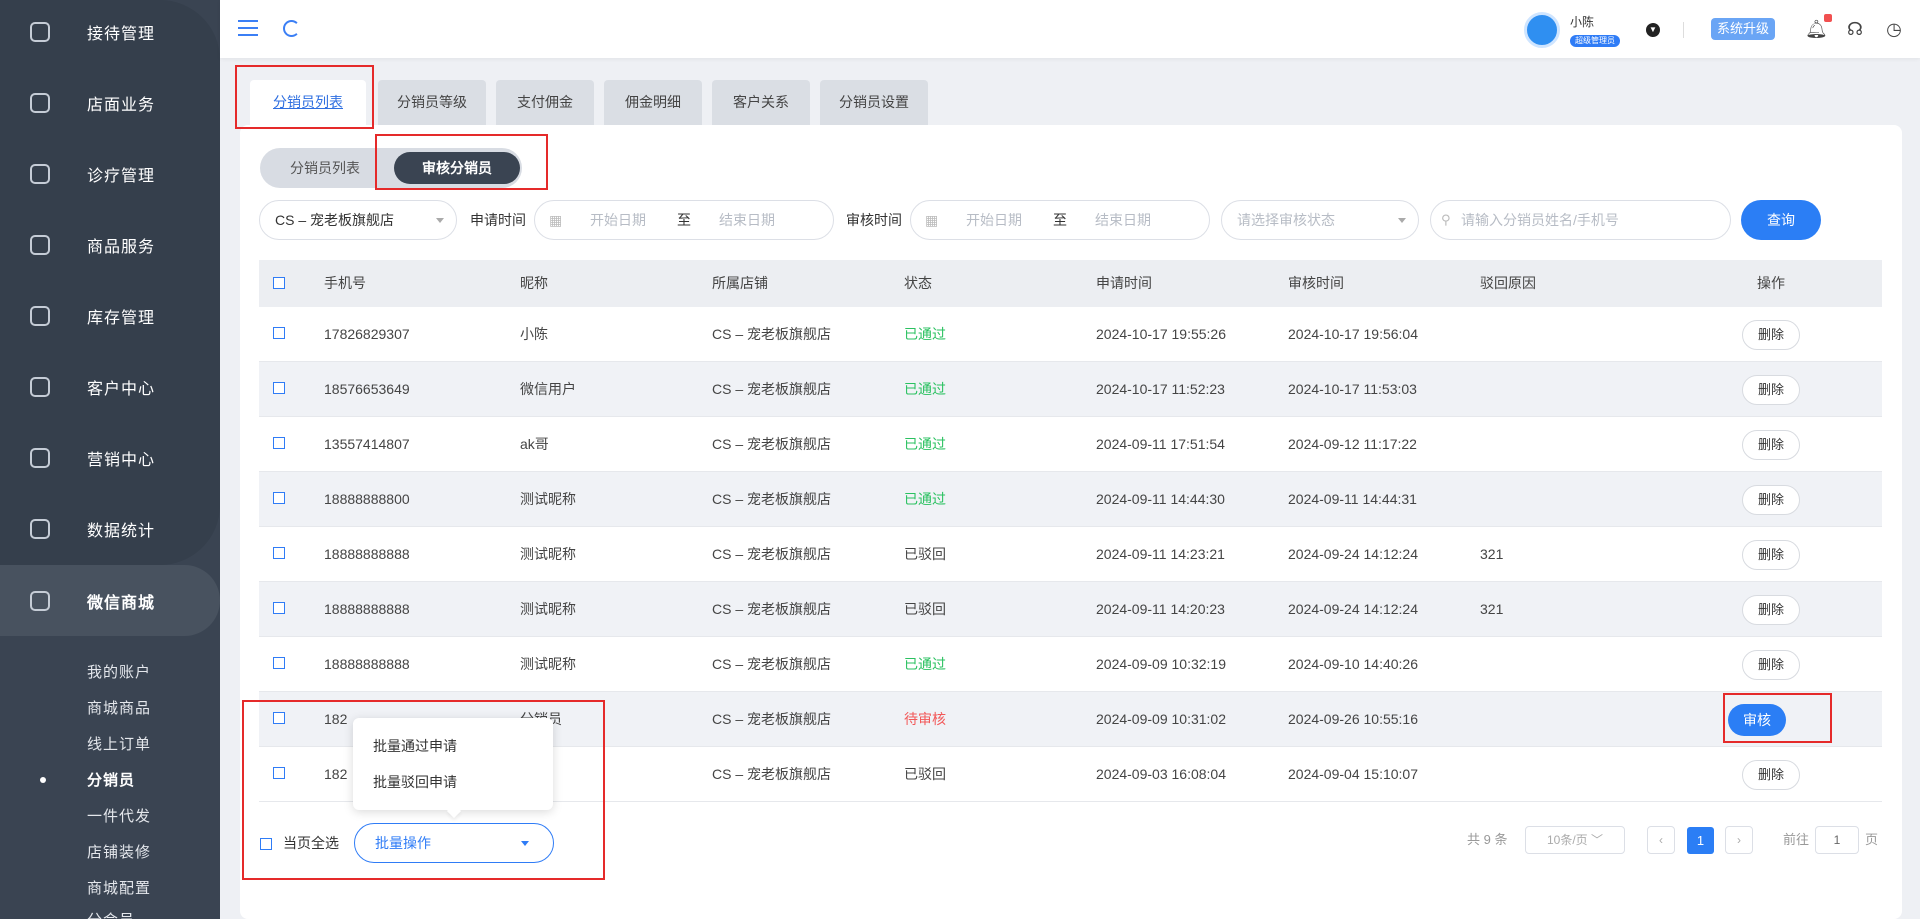 This screenshot has width=1920, height=919. Describe the element at coordinates (545, 102) in the screenshot. I see `tab-pay-commission: 支付佣金` at that location.